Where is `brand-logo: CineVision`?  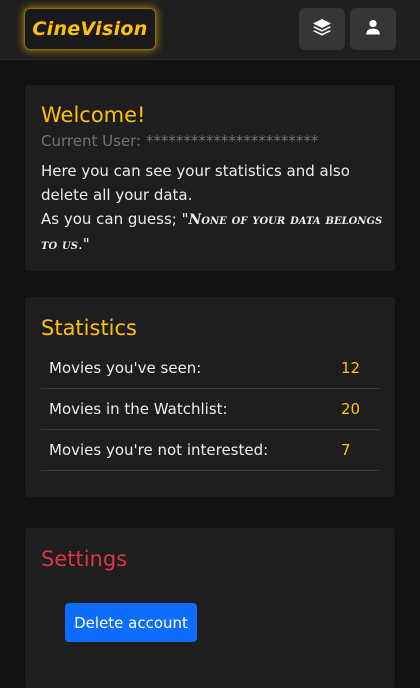
brand-logo: CineVision is located at coordinates (90, 29).